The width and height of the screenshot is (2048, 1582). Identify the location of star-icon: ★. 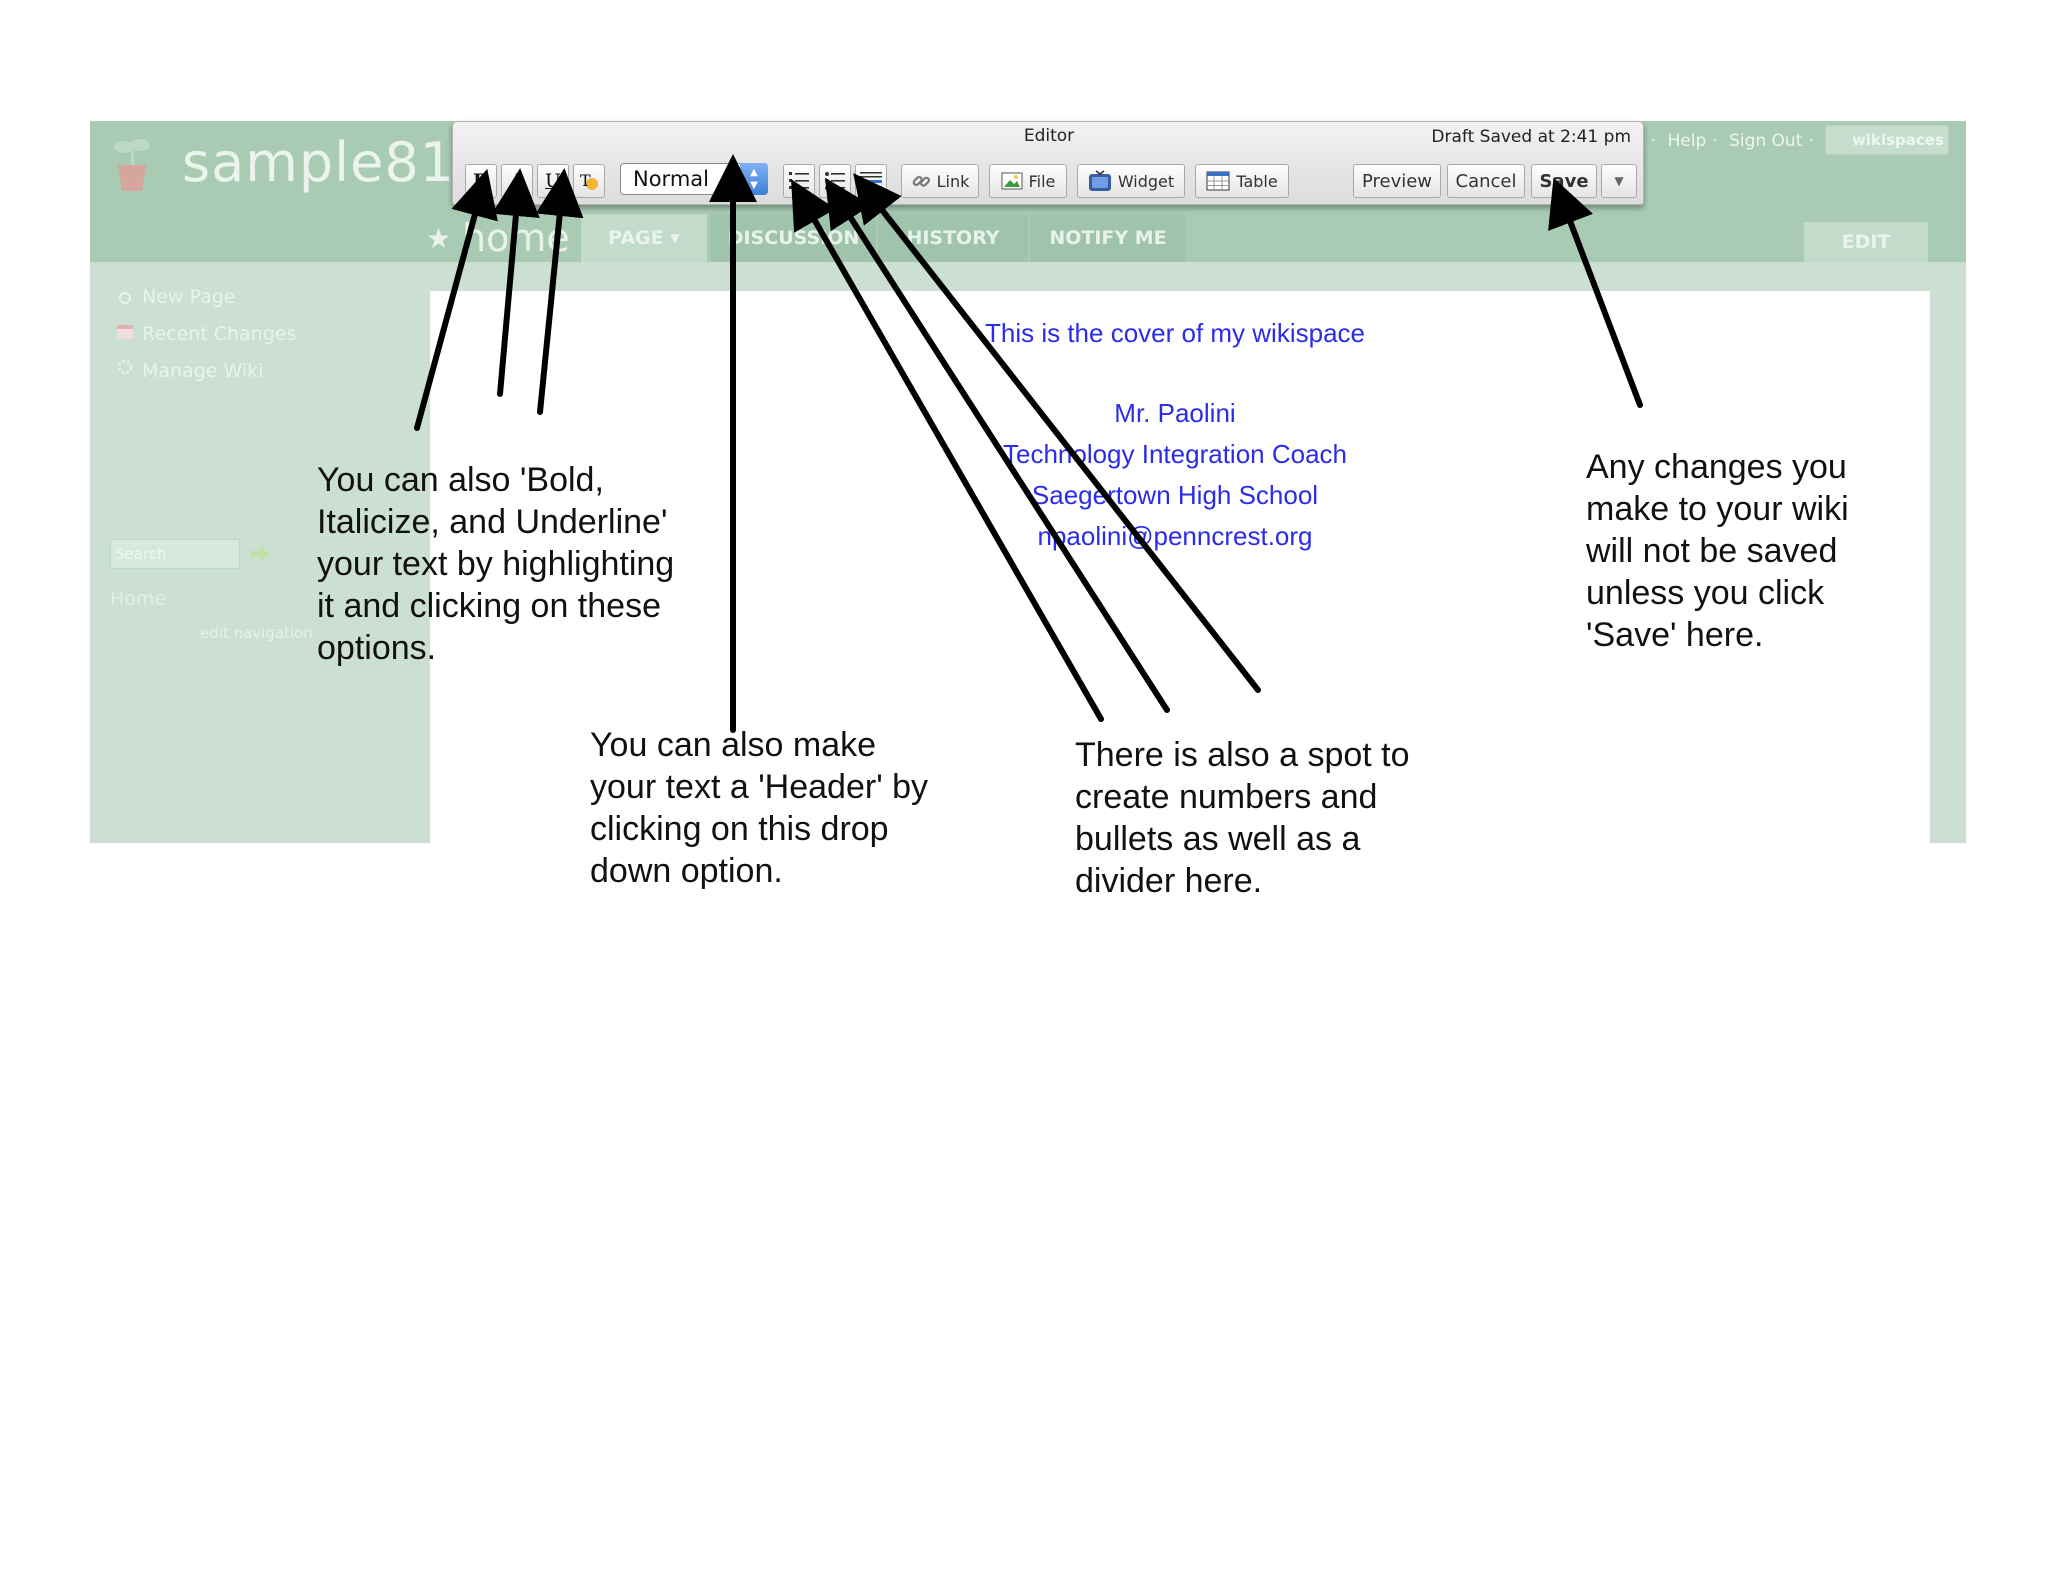
(438, 238).